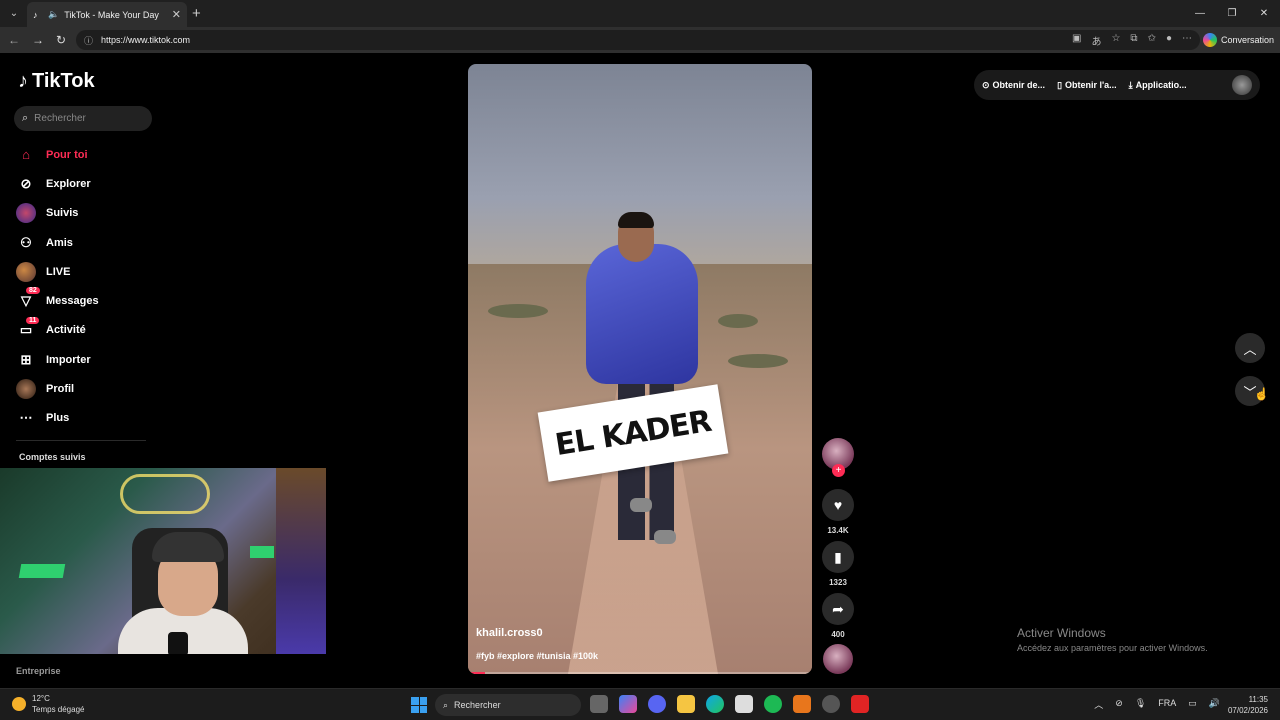 This screenshot has height=720, width=1280. Describe the element at coordinates (111, 14) in the screenshot. I see `tab-title: TikTok - Make Your Day` at that location.